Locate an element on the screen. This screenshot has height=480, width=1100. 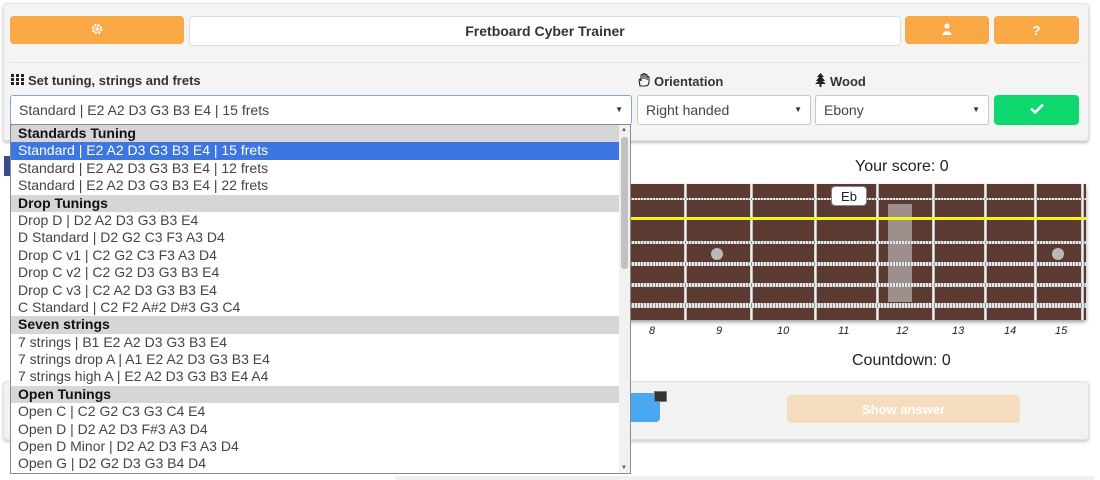
dropdown-option: 7 strings high A | E2 A2 D3 G3 B3 E4 A4 is located at coordinates (315, 376).